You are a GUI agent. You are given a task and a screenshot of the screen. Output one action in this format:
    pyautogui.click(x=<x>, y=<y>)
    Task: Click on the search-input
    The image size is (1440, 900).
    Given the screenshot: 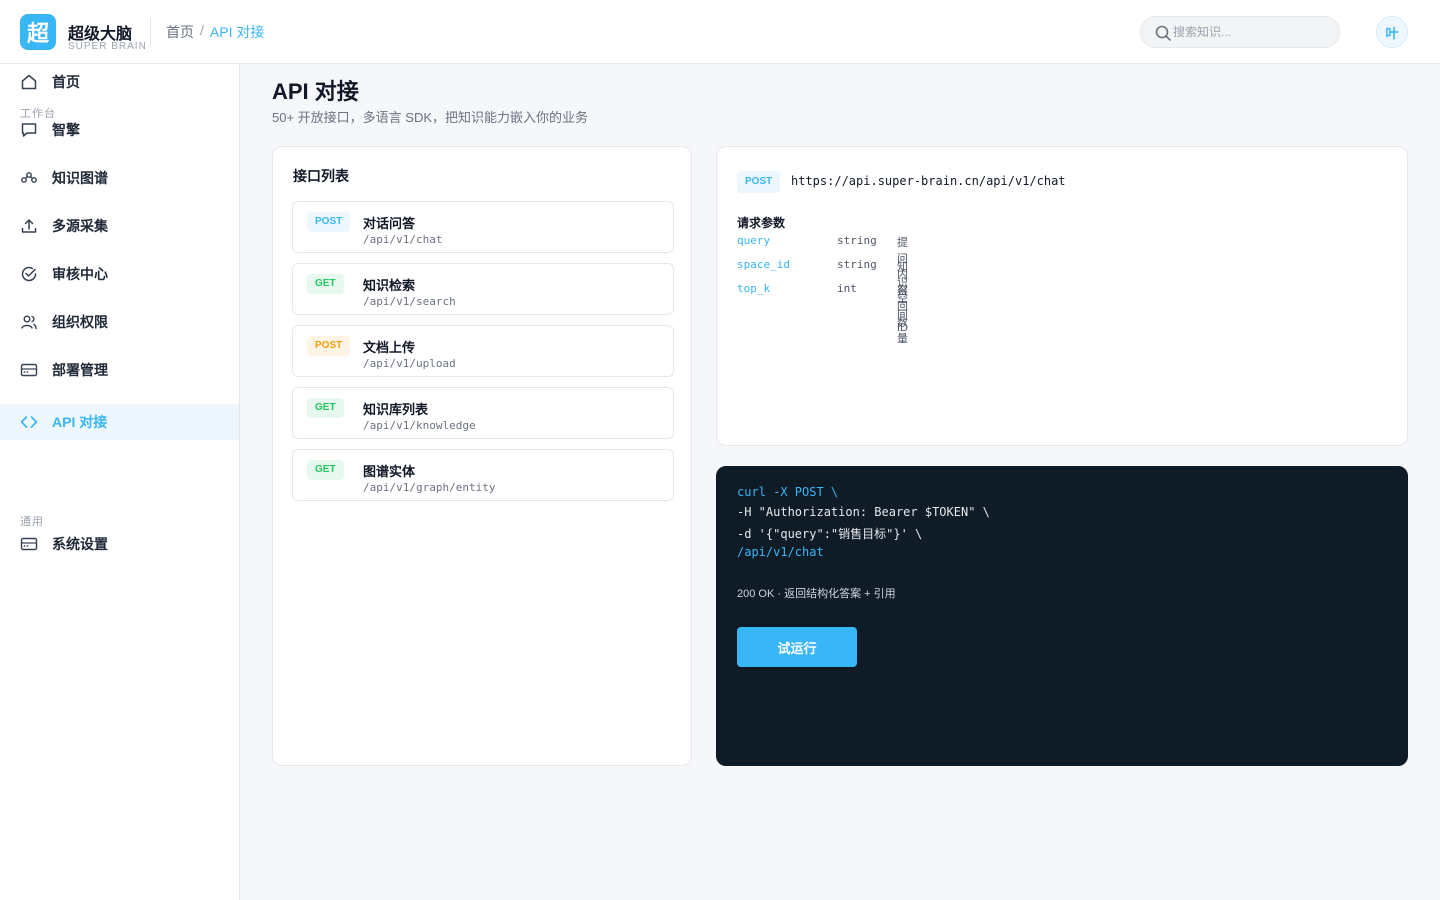 What is the action you would take?
    pyautogui.click(x=1253, y=32)
    